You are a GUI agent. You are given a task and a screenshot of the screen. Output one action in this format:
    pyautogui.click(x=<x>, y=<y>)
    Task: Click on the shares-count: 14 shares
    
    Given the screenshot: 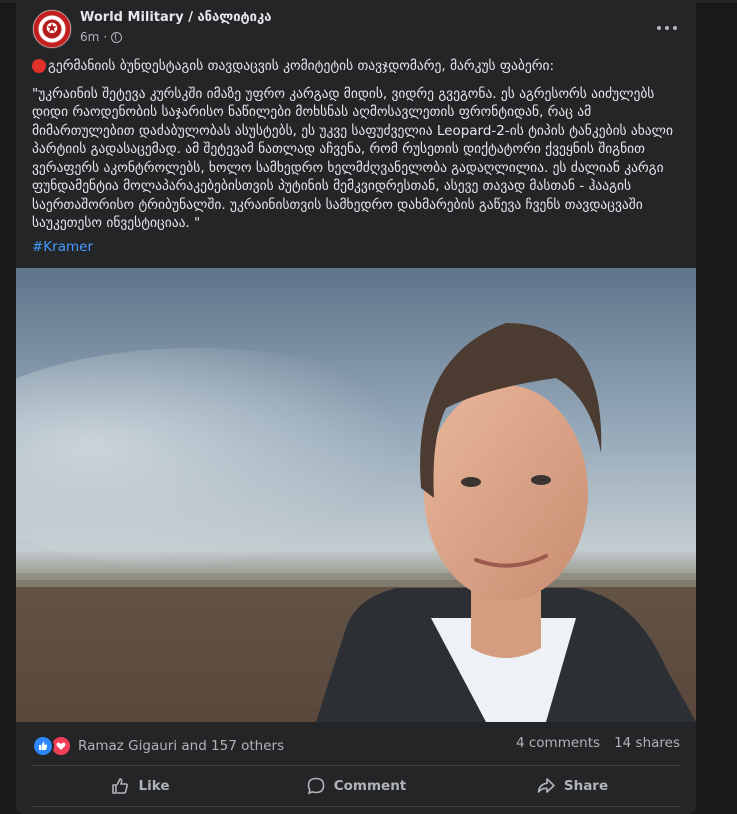 What is the action you would take?
    pyautogui.click(x=647, y=743)
    